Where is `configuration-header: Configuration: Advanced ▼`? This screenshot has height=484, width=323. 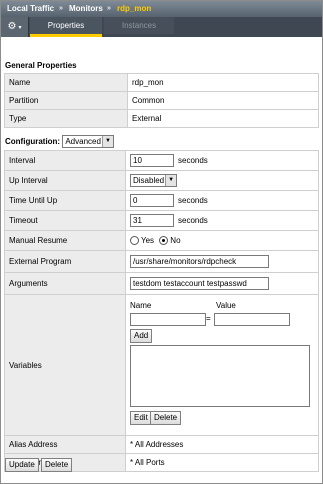 configuration-header: Configuration: Advanced ▼ is located at coordinates (59, 142).